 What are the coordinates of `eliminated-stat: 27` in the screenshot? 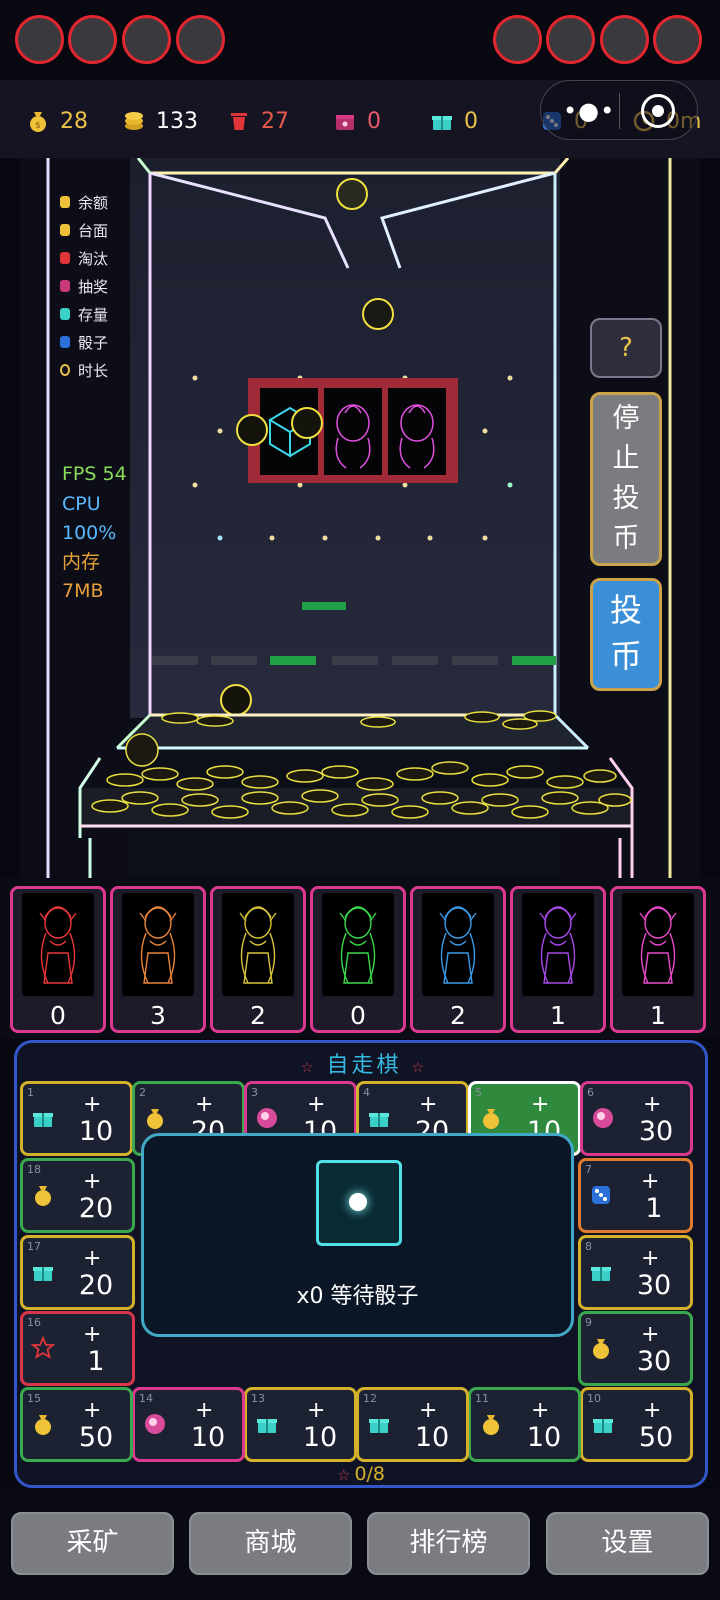 It's located at (258, 121).